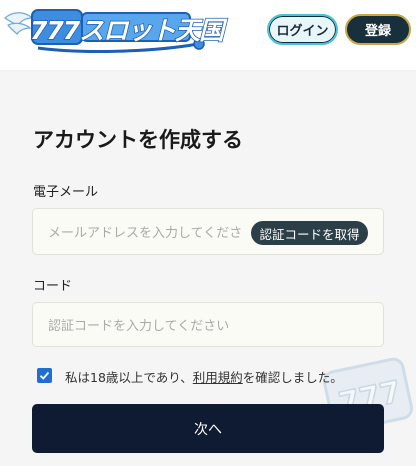 This screenshot has width=416, height=466. Describe the element at coordinates (129, 377) in the screenshot. I see `agree-prefix: 私は18歳以上であり、` at that location.